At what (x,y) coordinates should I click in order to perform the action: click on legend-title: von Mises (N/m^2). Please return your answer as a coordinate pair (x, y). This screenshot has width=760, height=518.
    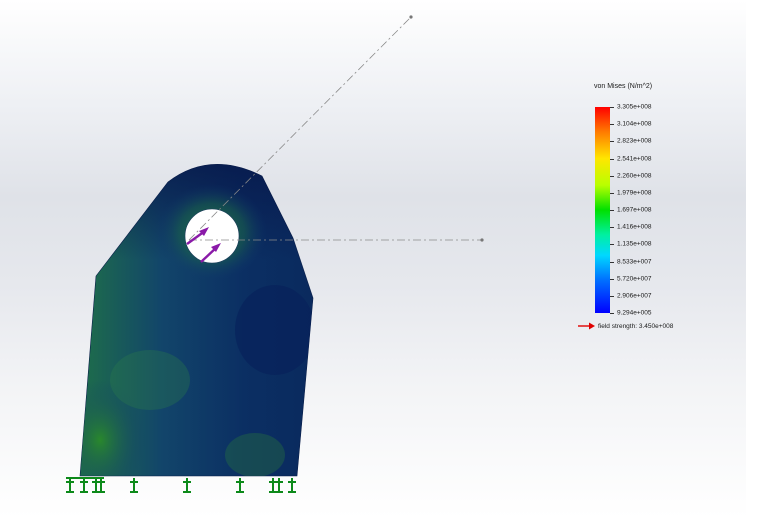
    Looking at the image, I should click on (623, 86).